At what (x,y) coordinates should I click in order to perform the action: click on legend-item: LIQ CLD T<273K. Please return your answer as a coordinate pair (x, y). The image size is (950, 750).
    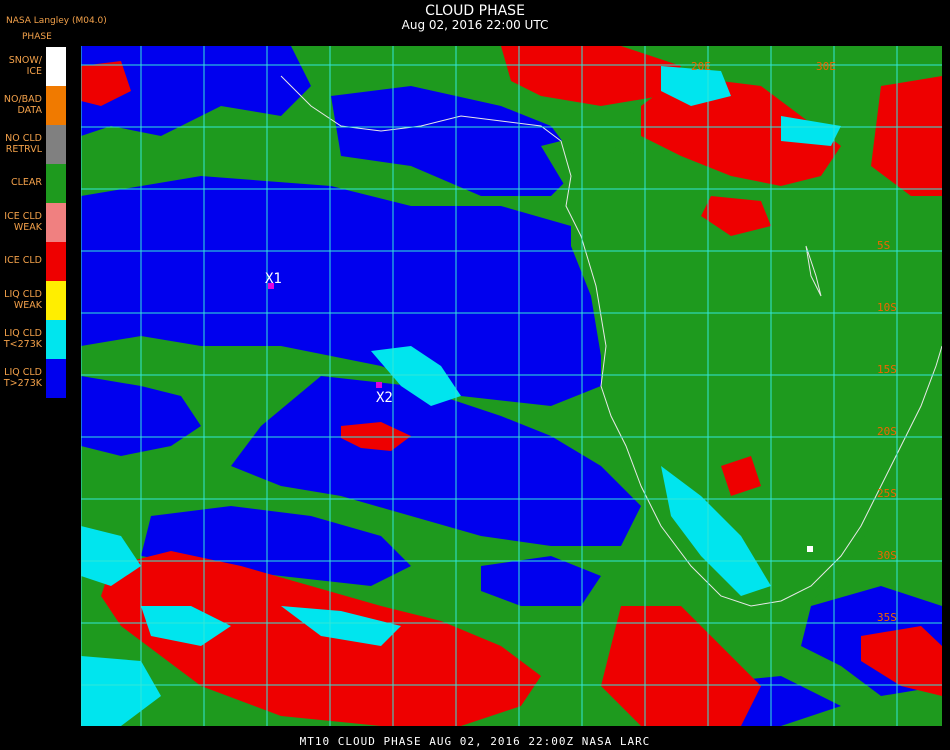
    Looking at the image, I should click on (33, 339).